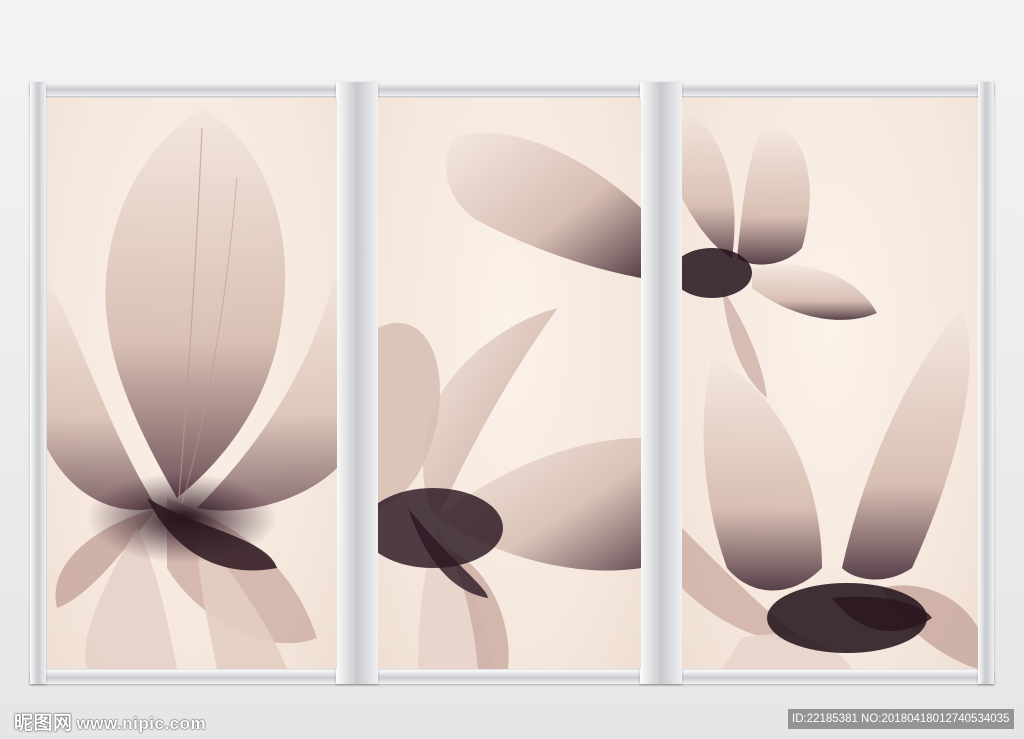 The width and height of the screenshot is (1024, 739). Describe the element at coordinates (141, 723) in the screenshot. I see `watermark-site-url: www.nipic.com` at that location.